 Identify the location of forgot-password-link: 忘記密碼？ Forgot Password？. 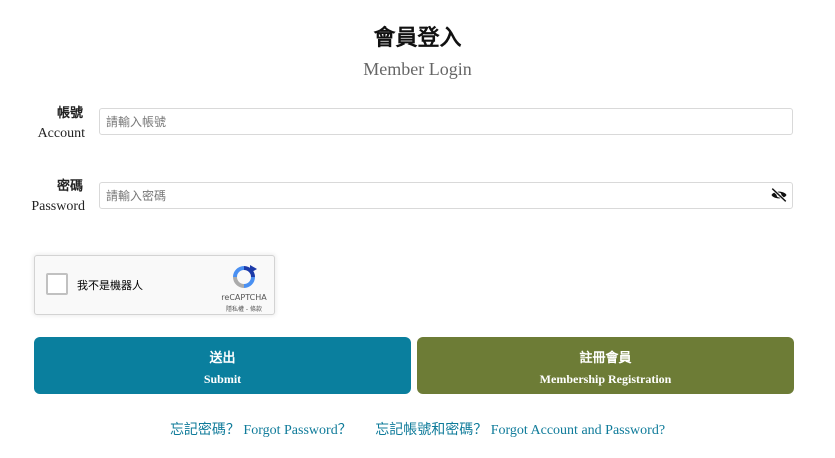
(261, 430).